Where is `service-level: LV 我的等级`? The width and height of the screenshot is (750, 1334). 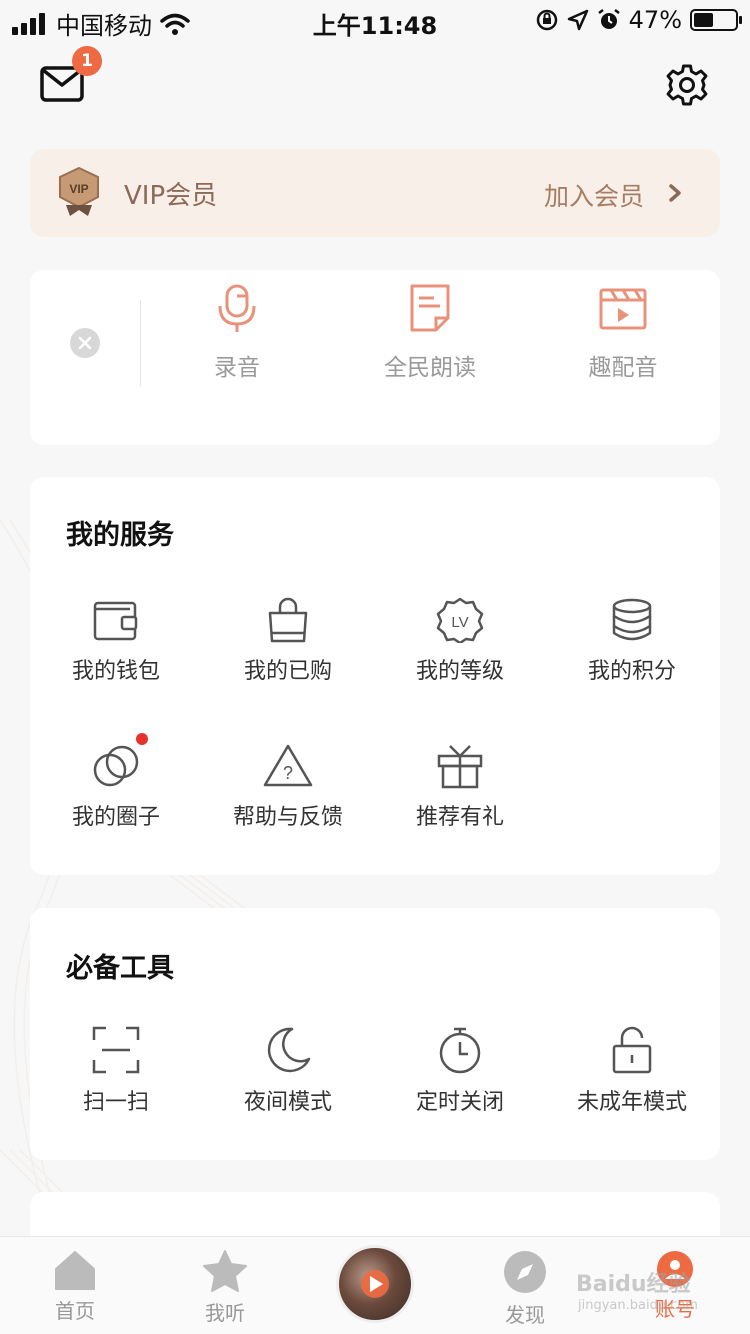 service-level: LV 我的等级 is located at coordinates (460, 641).